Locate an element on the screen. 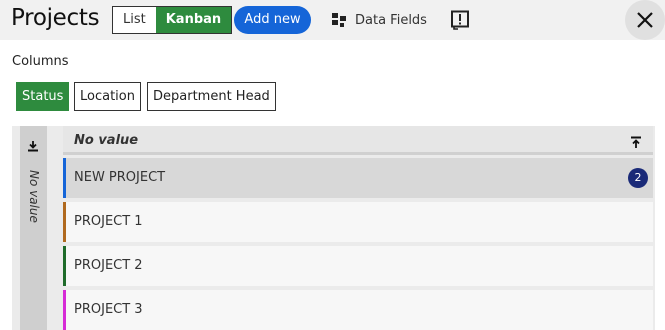  card-title: PROJECT 3 is located at coordinates (108, 309).